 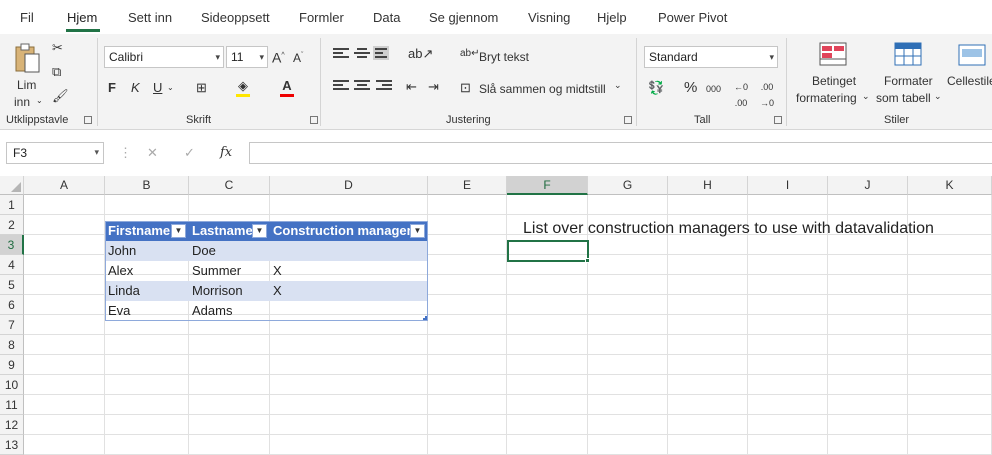 What do you see at coordinates (713, 89) in the screenshot?
I see `thousands-separator-icon: 000` at bounding box center [713, 89].